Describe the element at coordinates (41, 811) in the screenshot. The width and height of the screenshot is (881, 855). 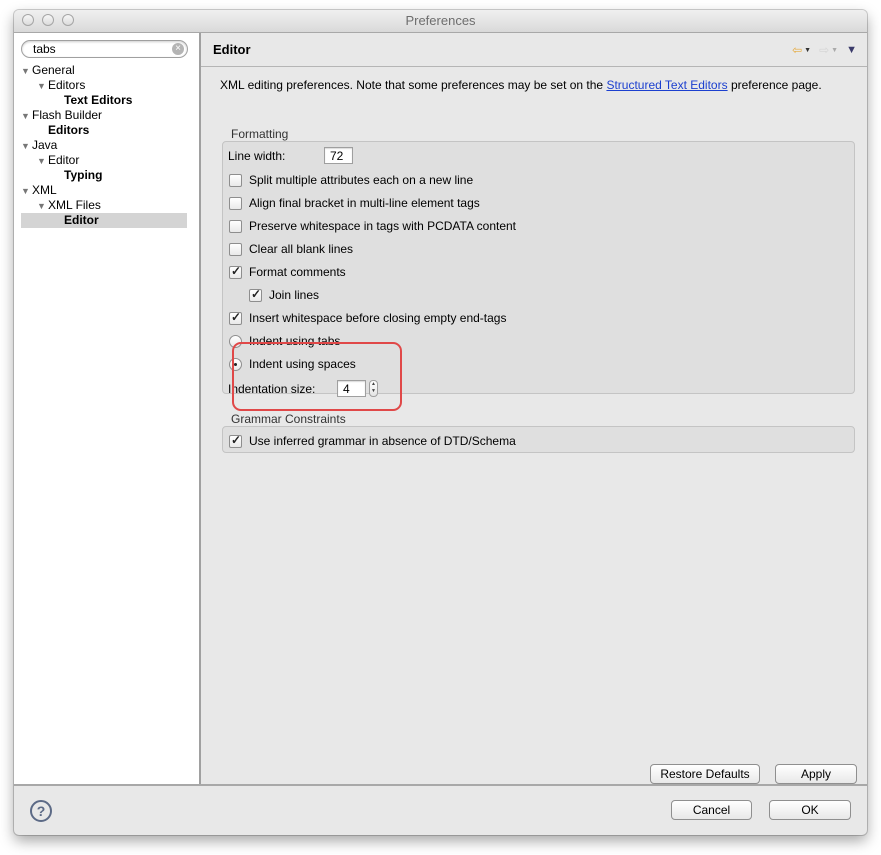
I see `help-icon: ?` at that location.